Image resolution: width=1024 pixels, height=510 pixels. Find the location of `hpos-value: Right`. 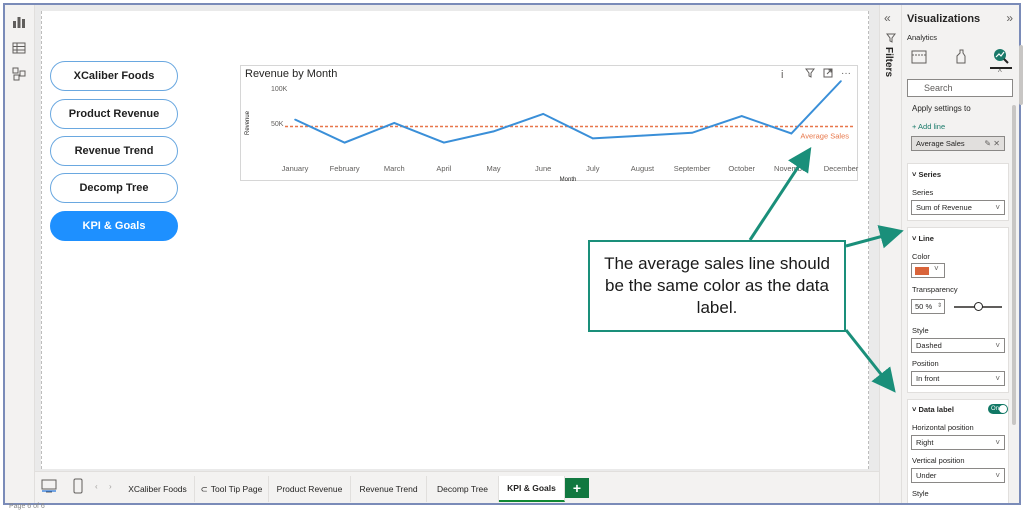

hpos-value: Right is located at coordinates (925, 442).